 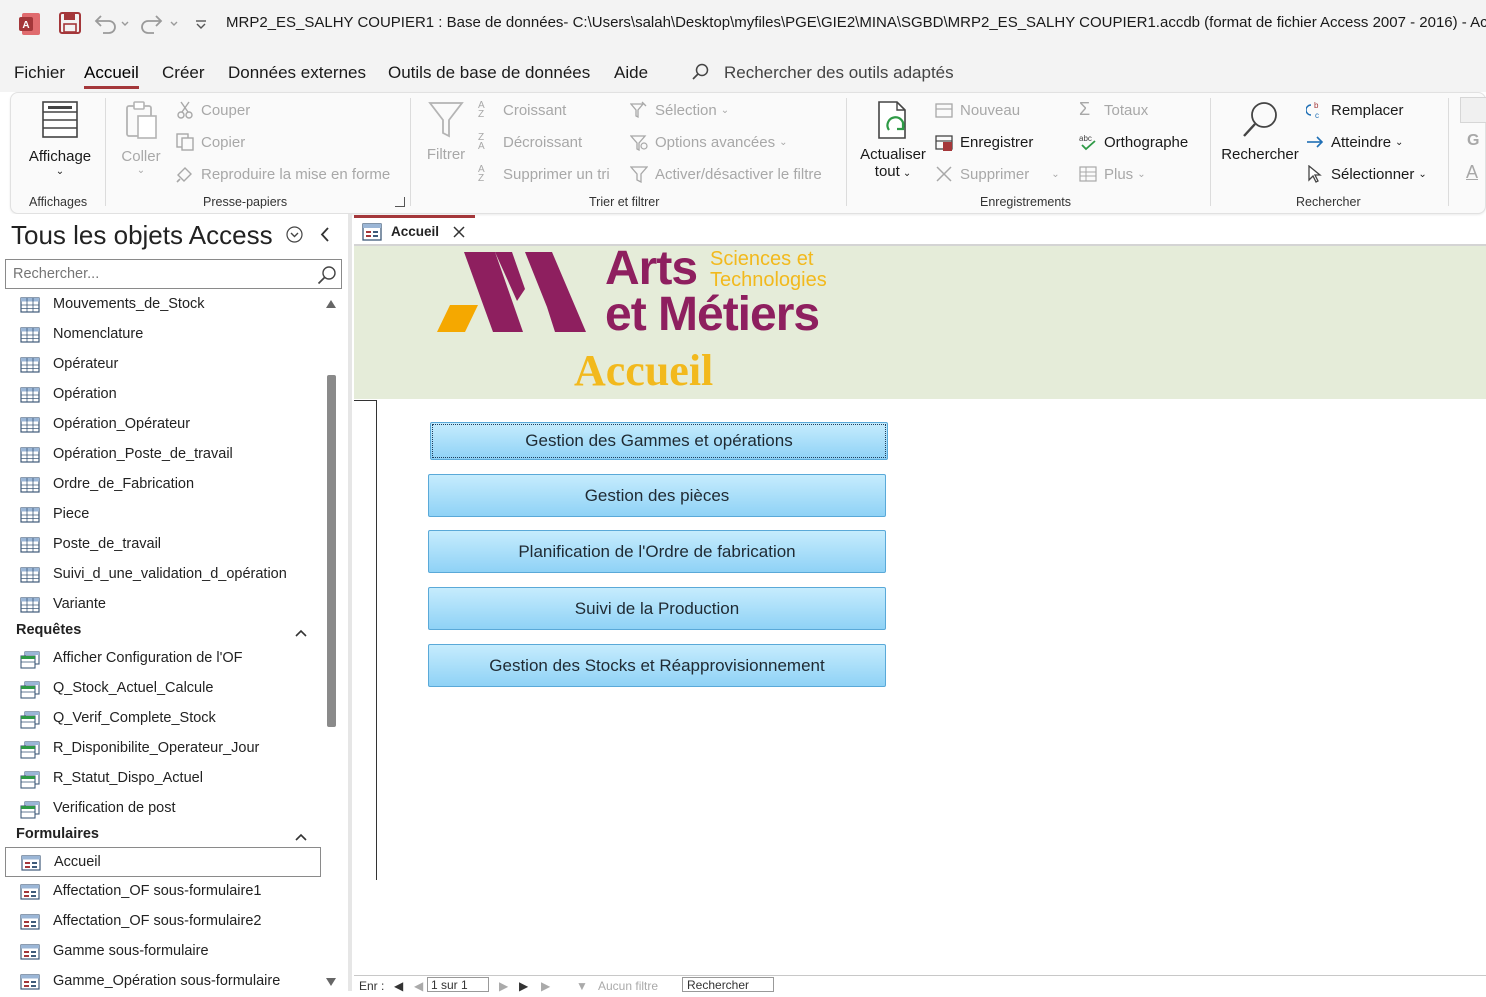 What do you see at coordinates (977, 110) in the screenshot?
I see `nouveau-button: Nouveau` at bounding box center [977, 110].